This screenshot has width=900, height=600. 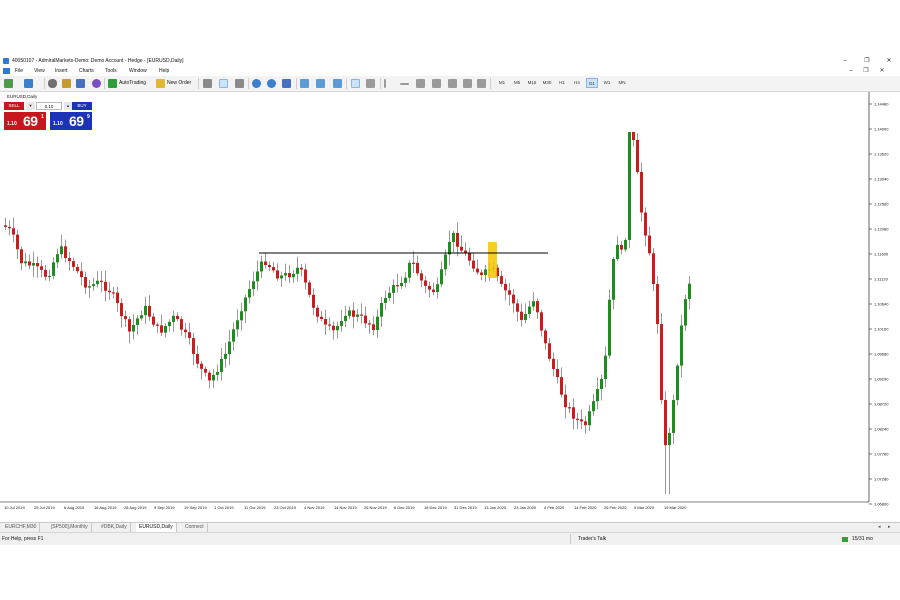 What do you see at coordinates (156, 527) in the screenshot?
I see `tab-eurusd-daily: EURUSD,Daily` at bounding box center [156, 527].